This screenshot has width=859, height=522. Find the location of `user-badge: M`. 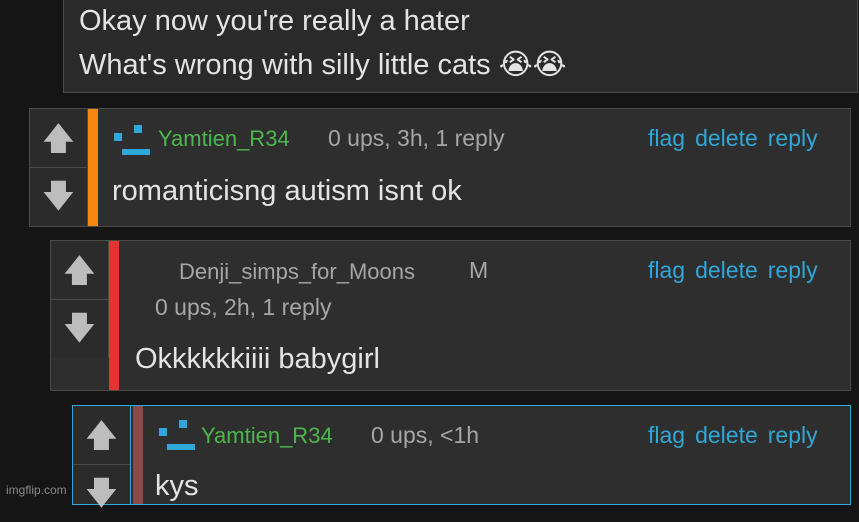

user-badge: M is located at coordinates (479, 270).